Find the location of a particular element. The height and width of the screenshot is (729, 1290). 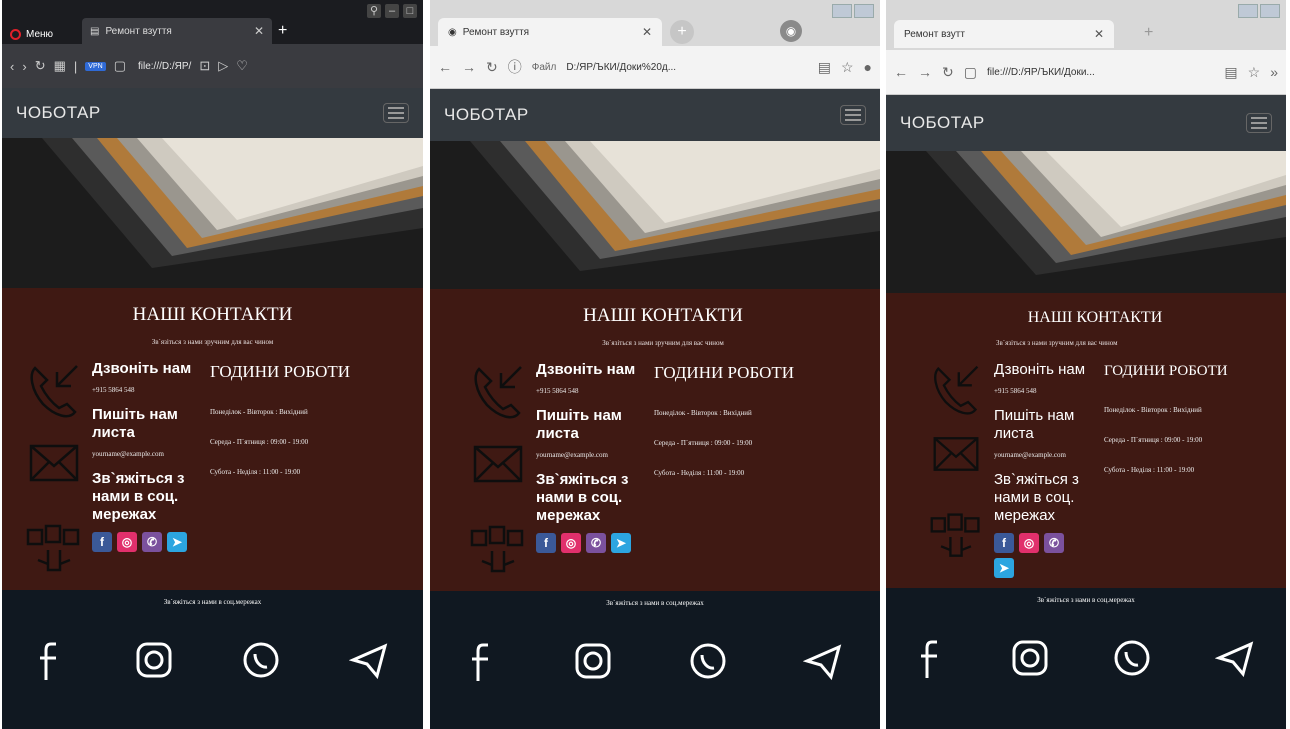

back-icon: ‹ is located at coordinates (12, 66).